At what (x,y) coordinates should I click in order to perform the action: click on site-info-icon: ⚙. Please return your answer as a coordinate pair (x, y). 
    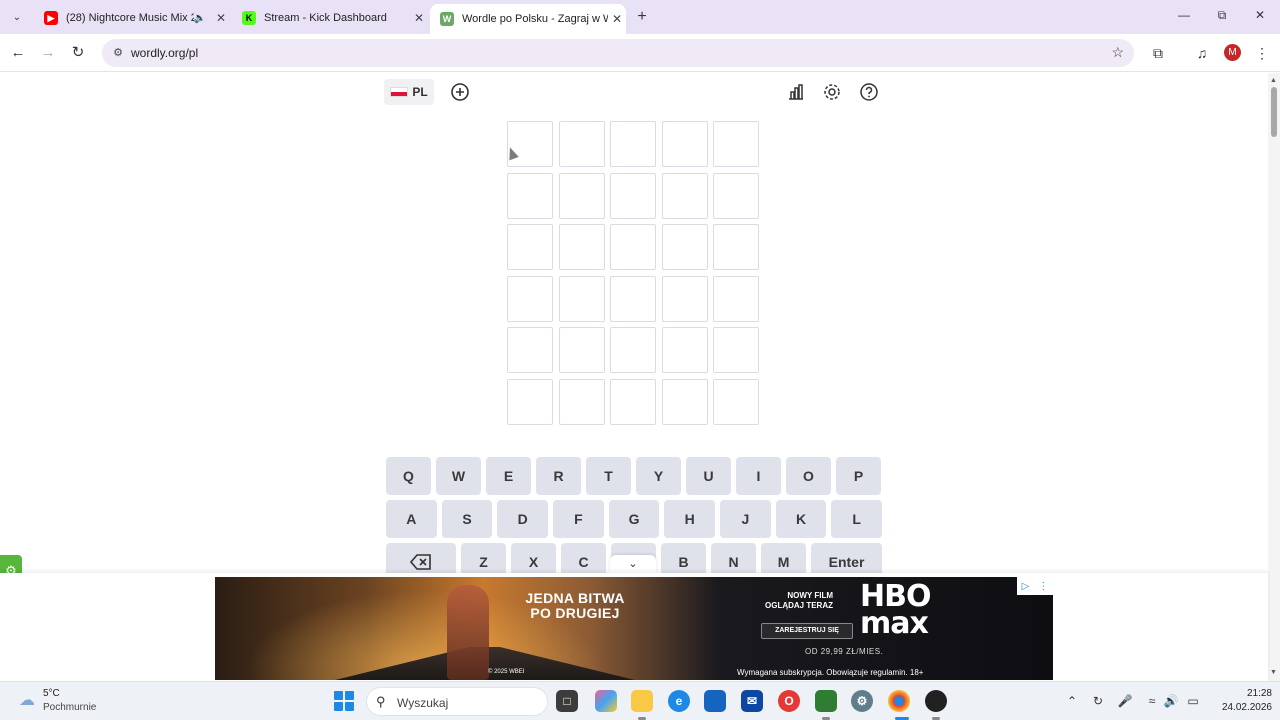
    Looking at the image, I should click on (118, 53).